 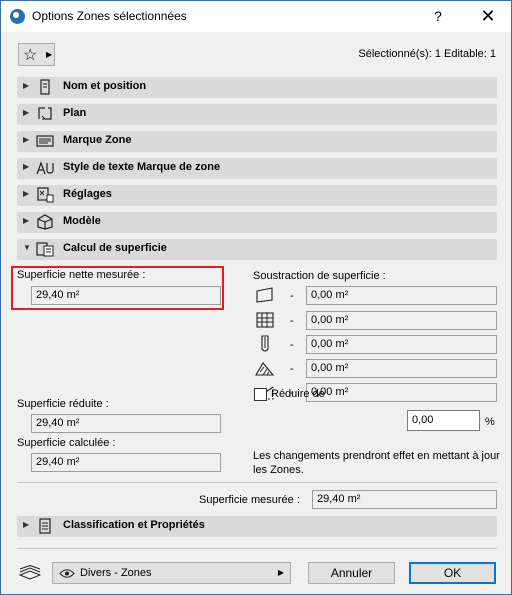 I want to click on percent-unit: %, so click(x=490, y=422).